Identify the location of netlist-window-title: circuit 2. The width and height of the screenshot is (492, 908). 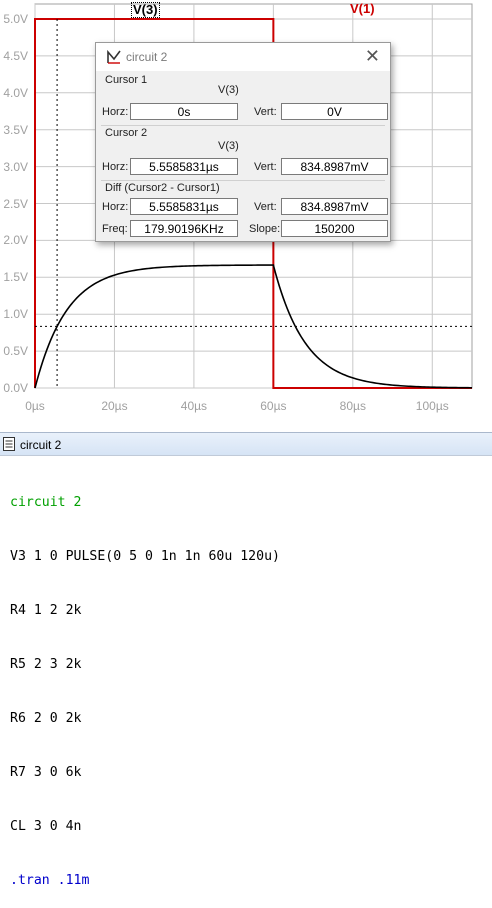
(41, 445).